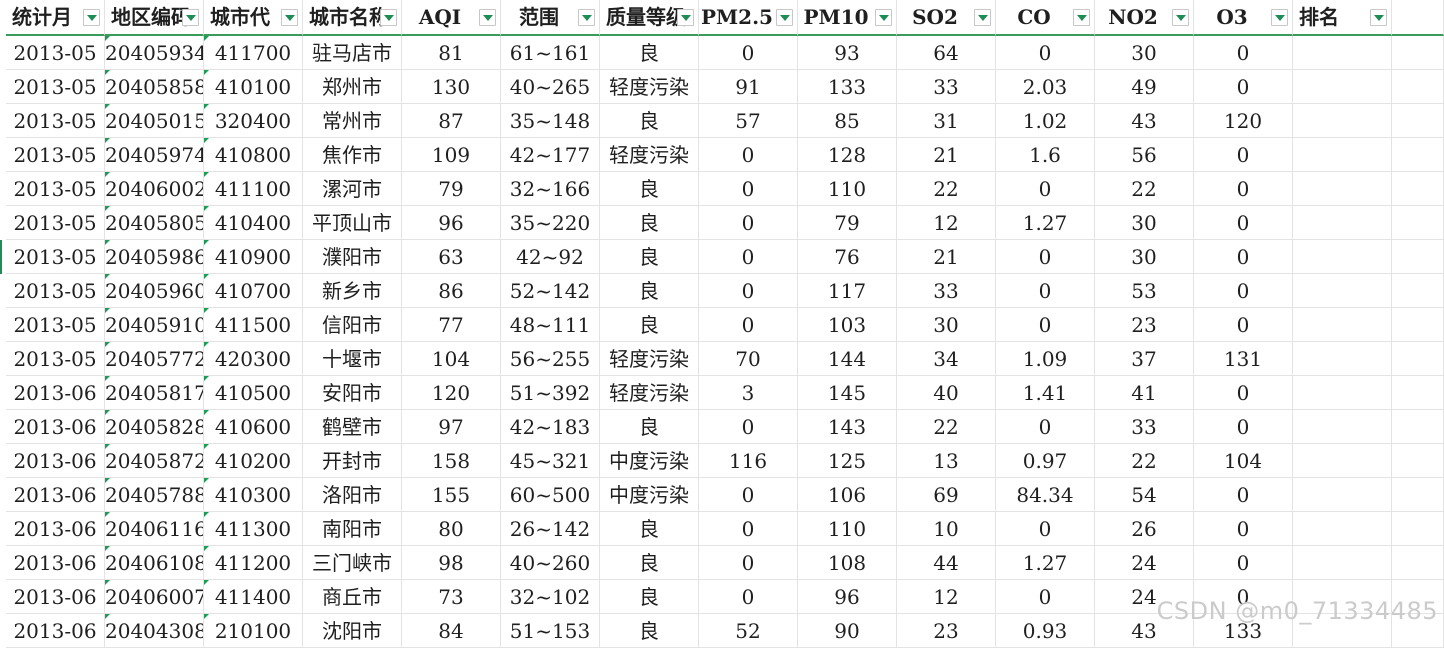  I want to click on table-cell: 20406007, so click(154, 597).